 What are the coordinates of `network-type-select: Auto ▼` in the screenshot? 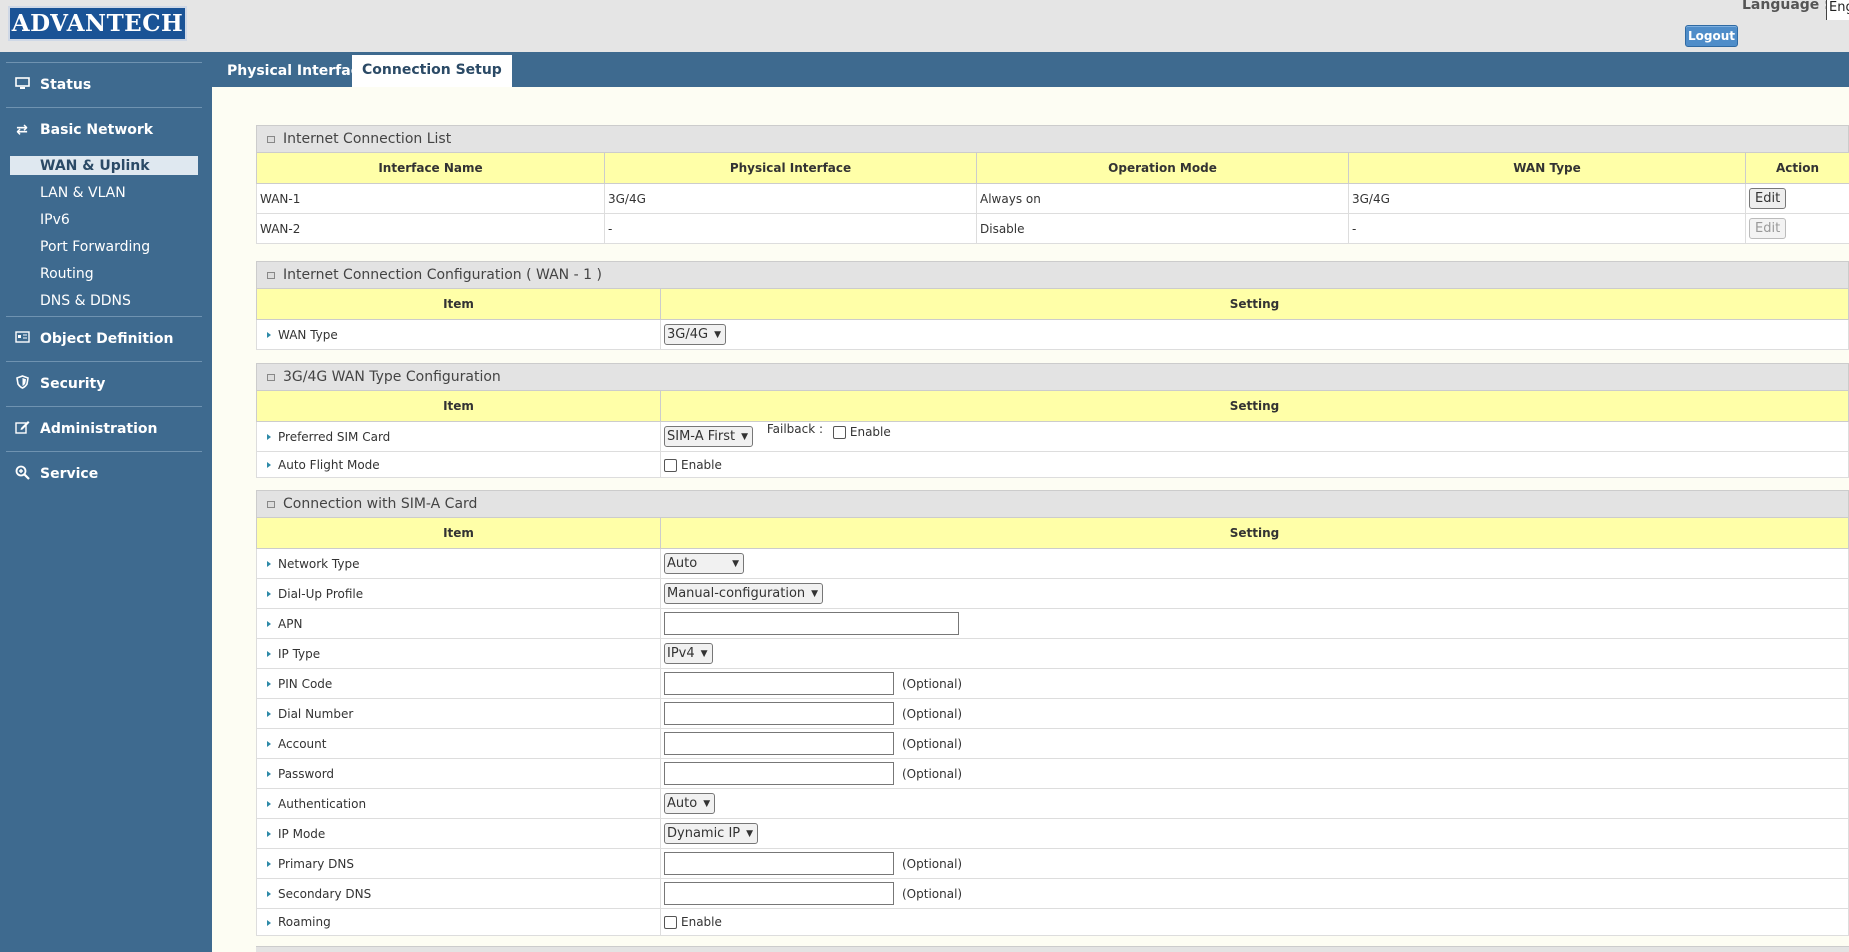 It's located at (704, 563).